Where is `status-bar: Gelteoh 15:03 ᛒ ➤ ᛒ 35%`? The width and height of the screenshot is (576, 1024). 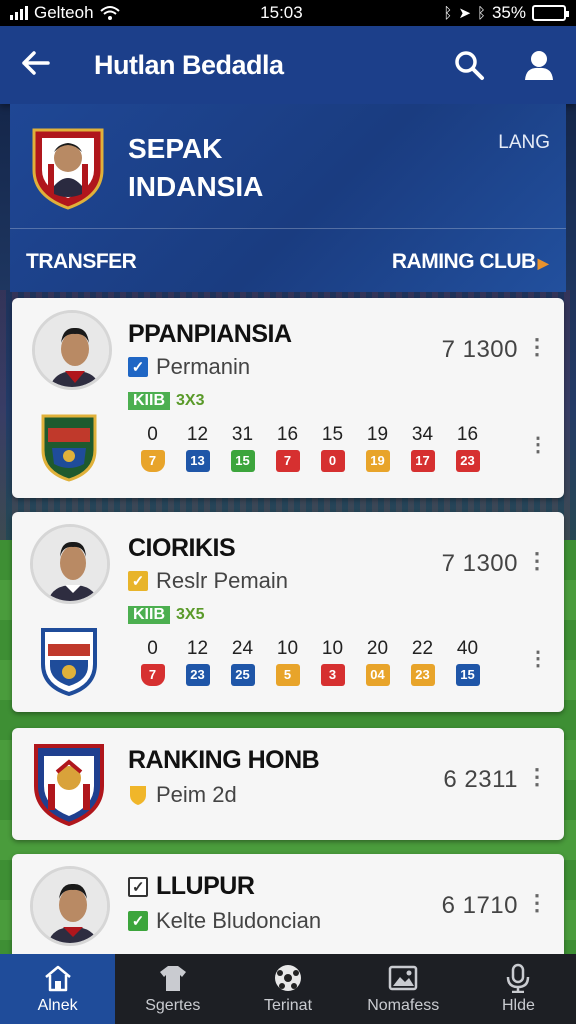 status-bar: Gelteoh 15:03 ᛒ ➤ ᛒ 35% is located at coordinates (288, 13).